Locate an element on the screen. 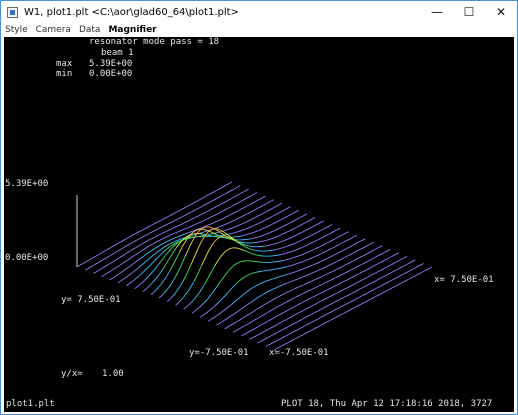 This screenshot has width=518, height=415. menu-style: Style is located at coordinates (16, 30).